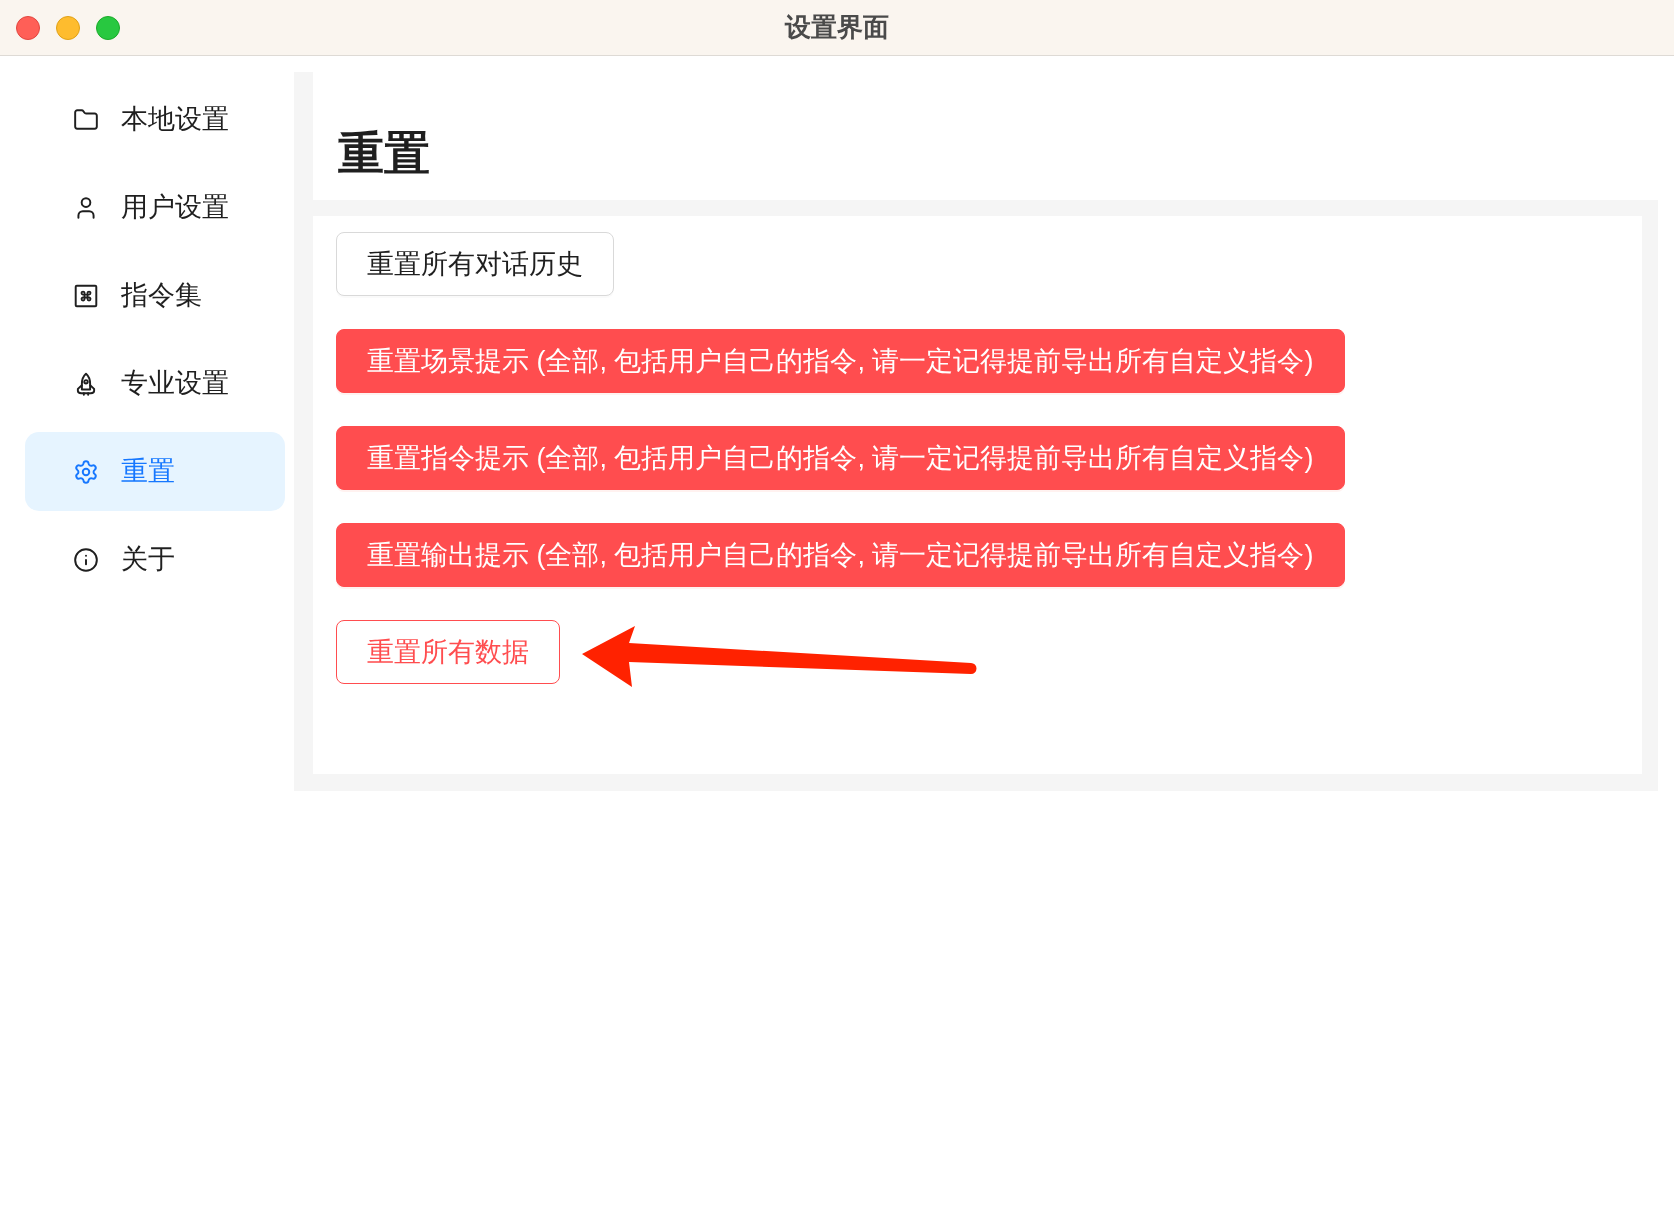 This screenshot has width=1674, height=1232. I want to click on sidebar-item: 重置, so click(155, 471).